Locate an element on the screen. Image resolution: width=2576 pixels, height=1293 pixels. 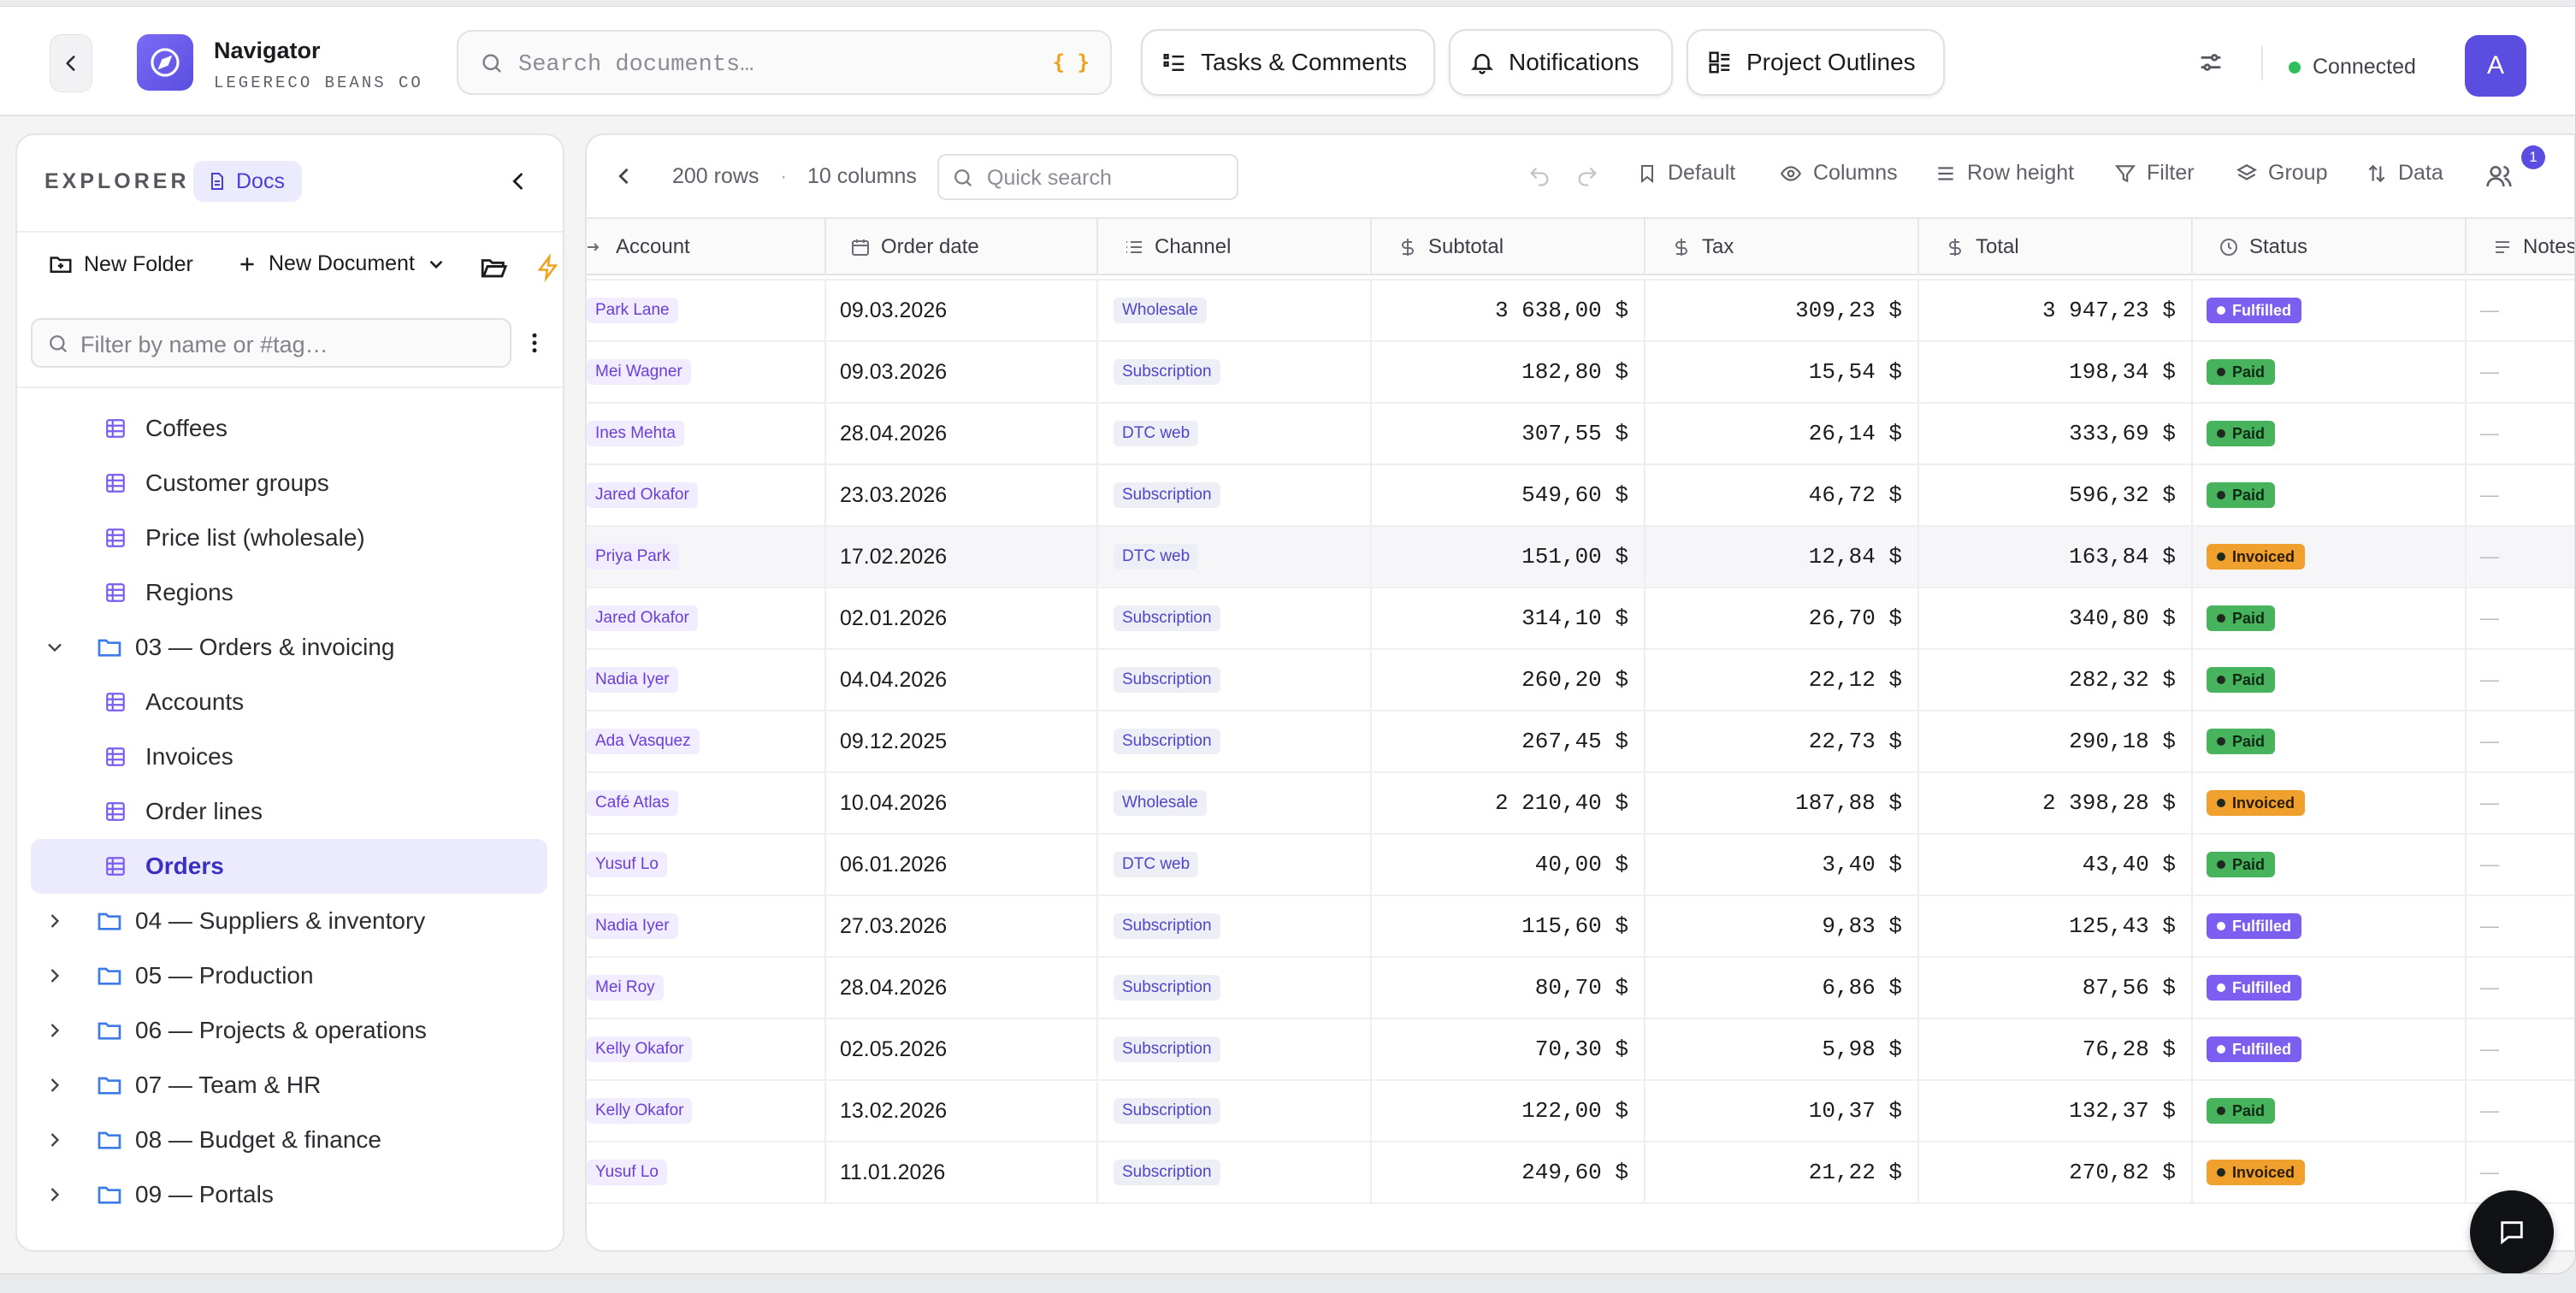
group-button: Group is located at coordinates (2281, 173).